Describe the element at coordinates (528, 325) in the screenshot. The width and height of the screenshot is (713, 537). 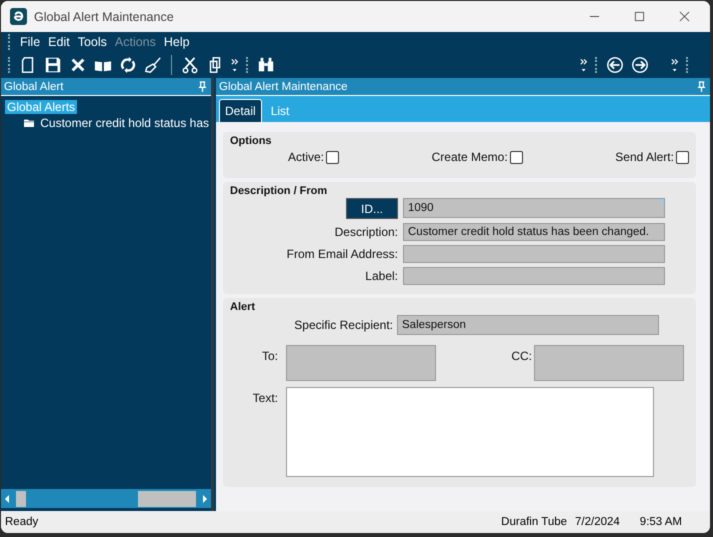
I see `recipient-field: Salesperson` at that location.